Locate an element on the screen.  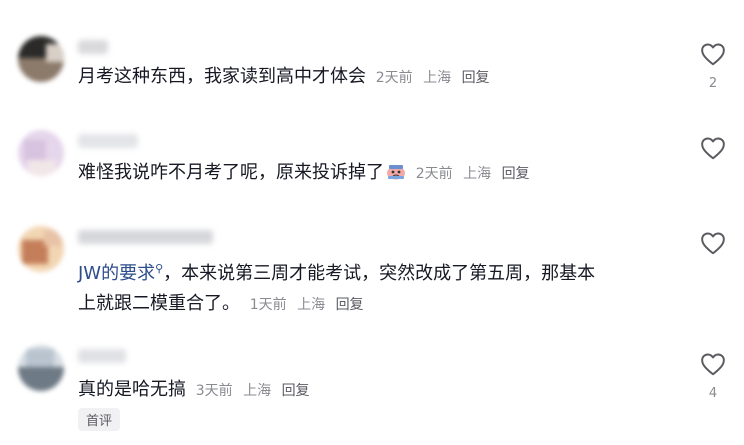
search-icon: ⚲ is located at coordinates (159, 268).